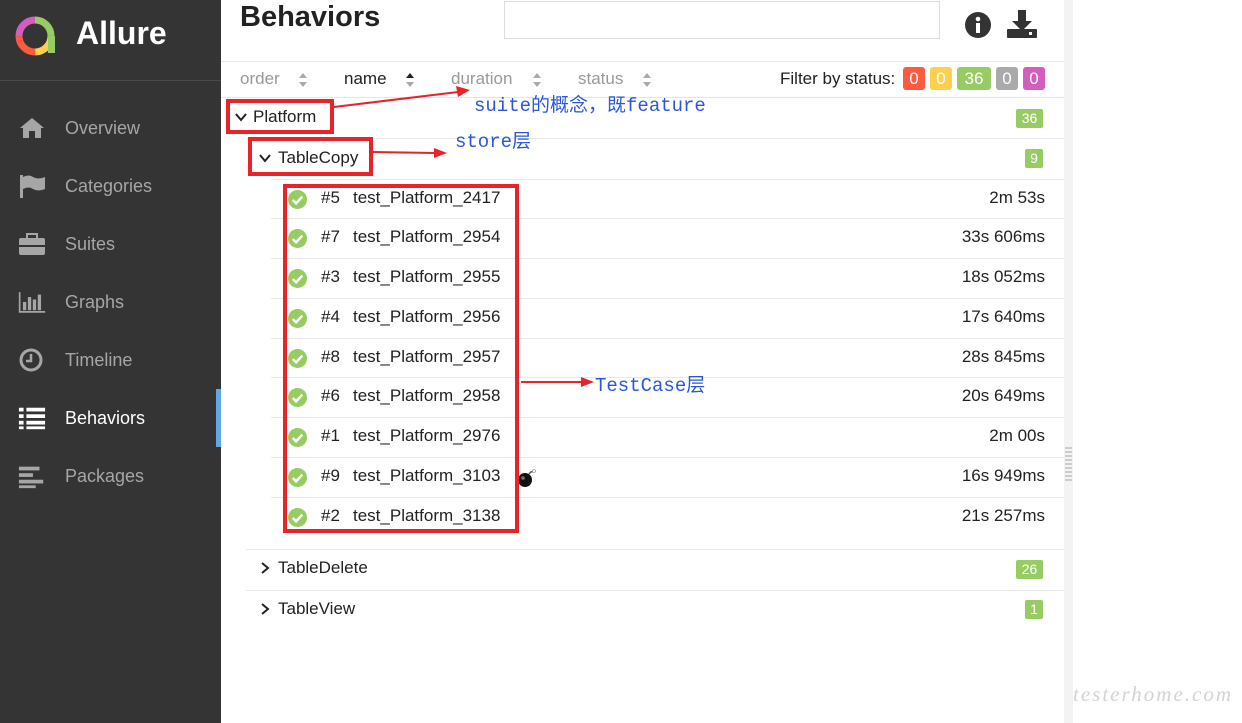  What do you see at coordinates (1034, 609) in the screenshot?
I see `count-badge: 1` at bounding box center [1034, 609].